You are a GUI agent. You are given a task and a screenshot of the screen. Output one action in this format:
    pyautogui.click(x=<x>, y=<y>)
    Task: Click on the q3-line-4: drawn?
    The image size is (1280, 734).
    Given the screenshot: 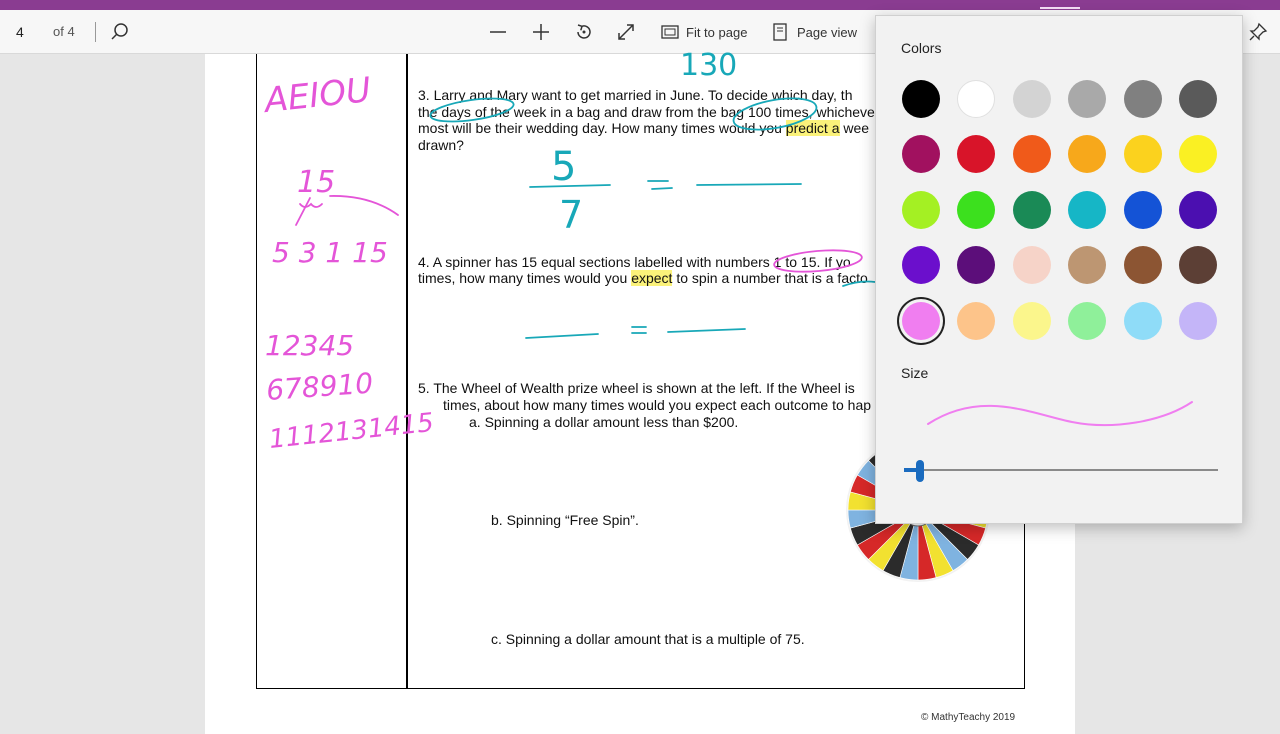 What is the action you would take?
    pyautogui.click(x=441, y=145)
    